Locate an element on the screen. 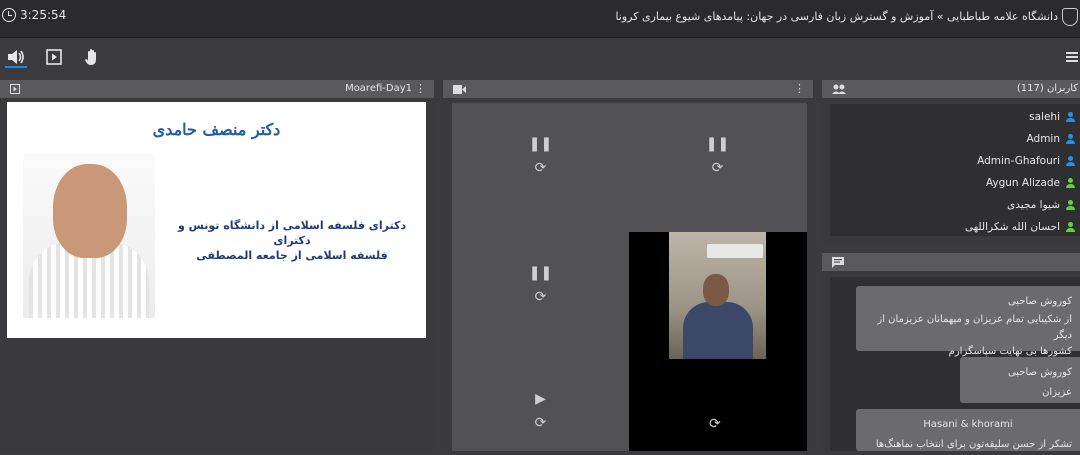  timer-text: 3:25:54 is located at coordinates (43, 15).